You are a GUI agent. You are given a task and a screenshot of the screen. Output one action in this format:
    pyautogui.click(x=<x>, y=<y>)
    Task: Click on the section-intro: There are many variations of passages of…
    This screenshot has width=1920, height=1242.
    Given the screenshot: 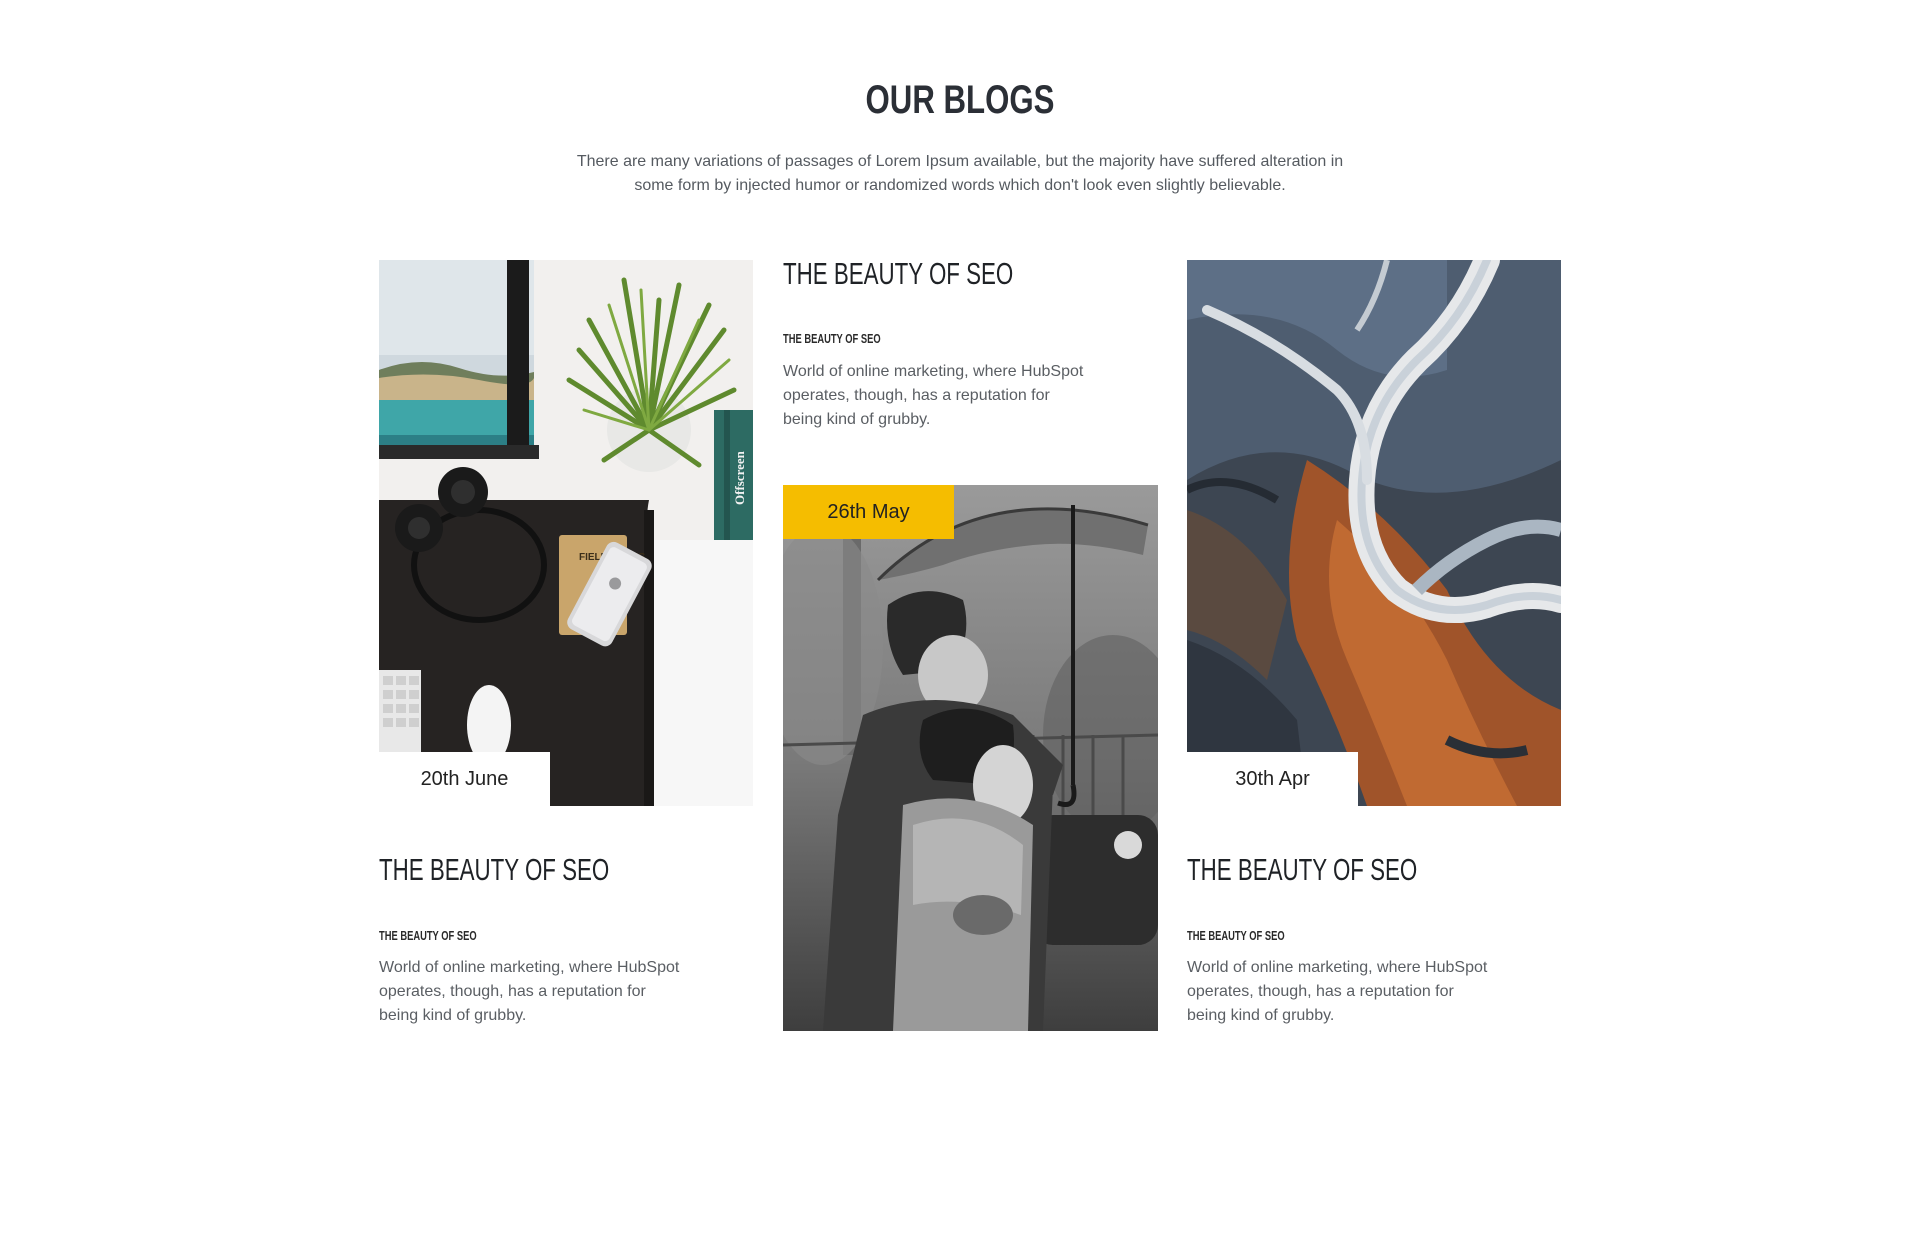 What is the action you would take?
    pyautogui.click(x=960, y=173)
    